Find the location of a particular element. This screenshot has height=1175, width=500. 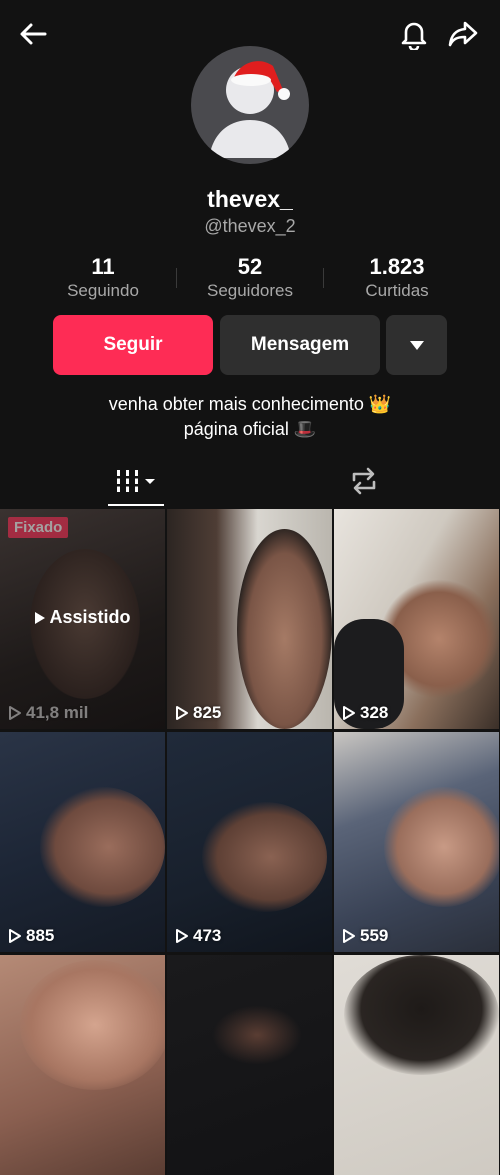

view-count: 473 is located at coordinates (198, 936).